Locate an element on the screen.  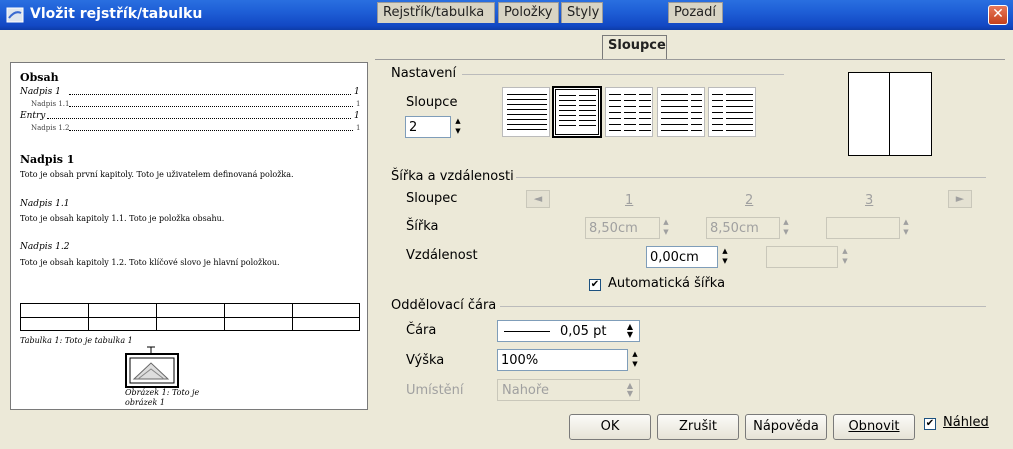
ok-button: OK is located at coordinates (610, 427).